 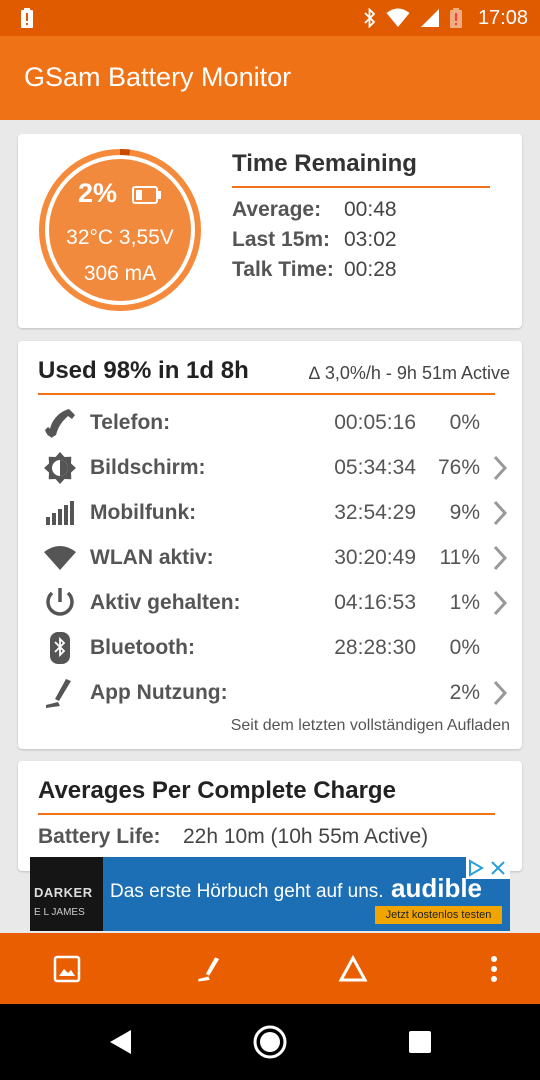 What do you see at coordinates (324, 163) in the screenshot?
I see `time-remaining-title: Time Remaining` at bounding box center [324, 163].